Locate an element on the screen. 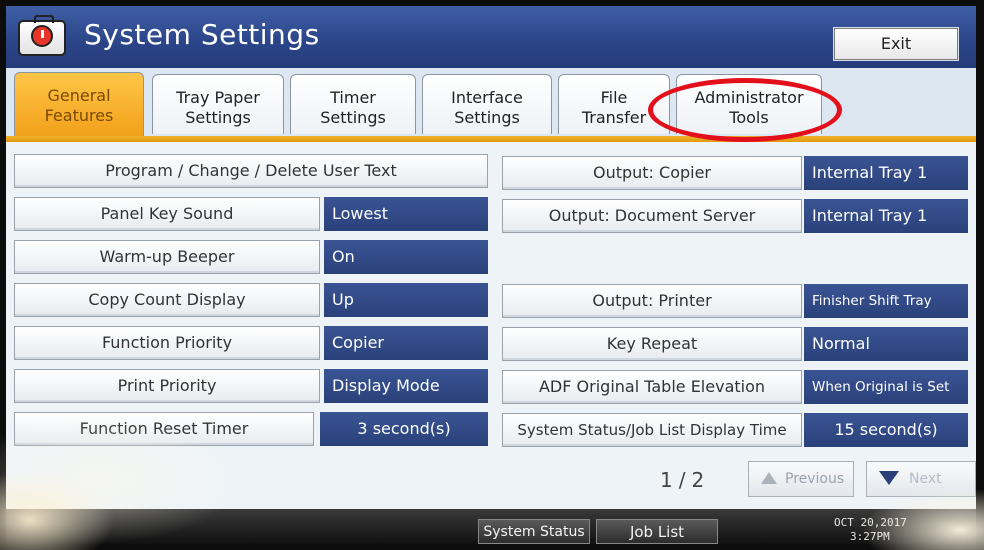 The image size is (984, 550). tab-tray-paper-settings: Tray Paper Settings is located at coordinates (218, 104).